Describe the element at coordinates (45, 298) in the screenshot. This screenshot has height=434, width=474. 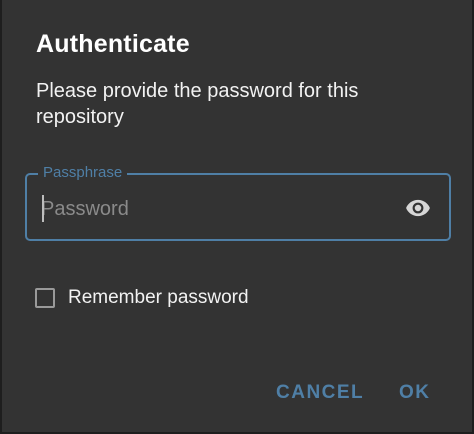
I see `remember-password-checkbox` at that location.